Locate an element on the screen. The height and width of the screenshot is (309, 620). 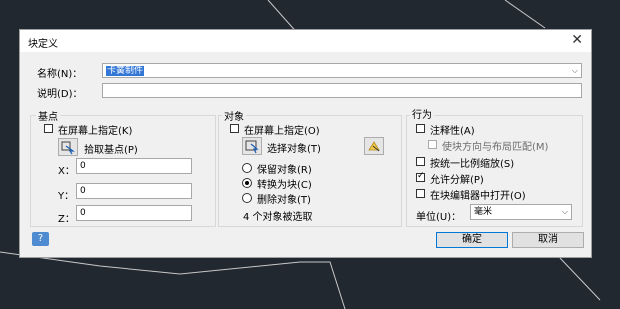
scale-uniformly-label: 按统一比例缩放(S) is located at coordinates (472, 164).